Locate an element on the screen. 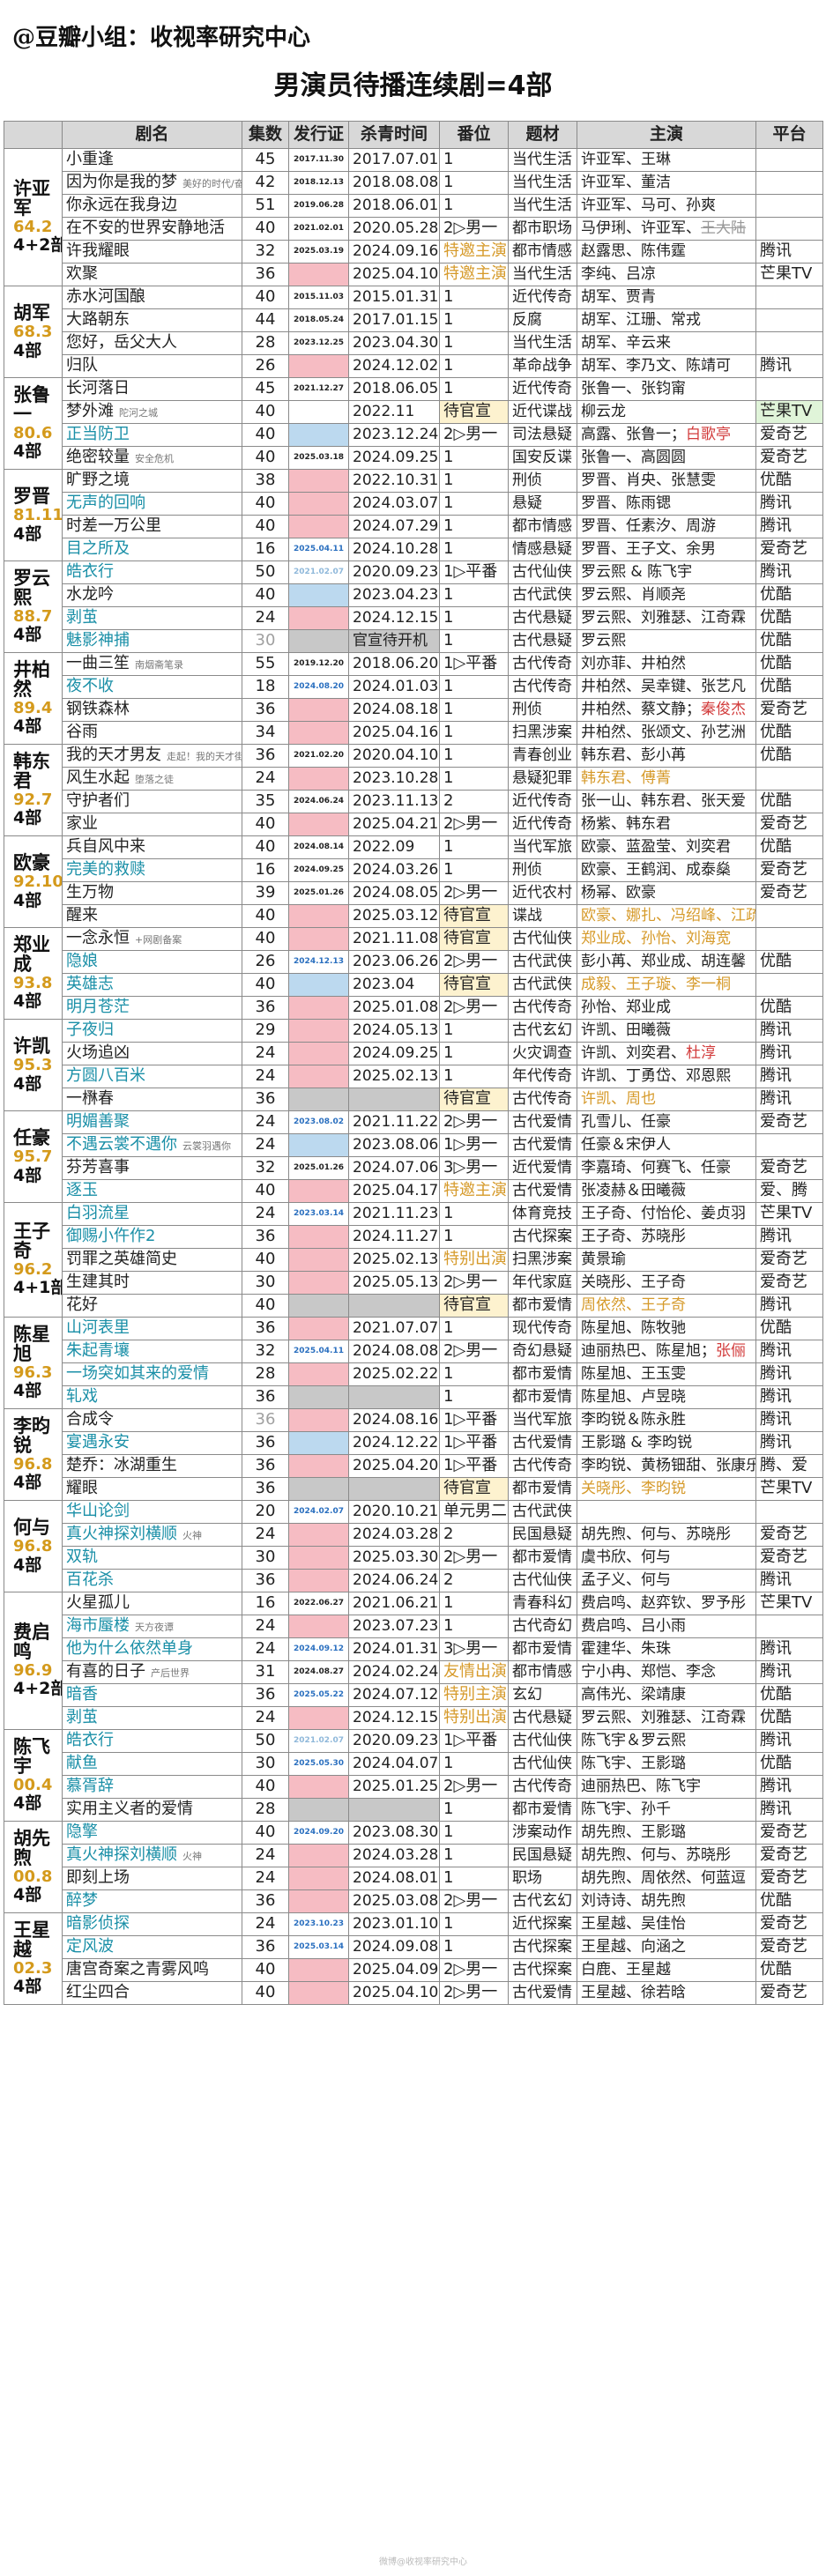  wrap-date: 2020.04.10 is located at coordinates (394, 756).